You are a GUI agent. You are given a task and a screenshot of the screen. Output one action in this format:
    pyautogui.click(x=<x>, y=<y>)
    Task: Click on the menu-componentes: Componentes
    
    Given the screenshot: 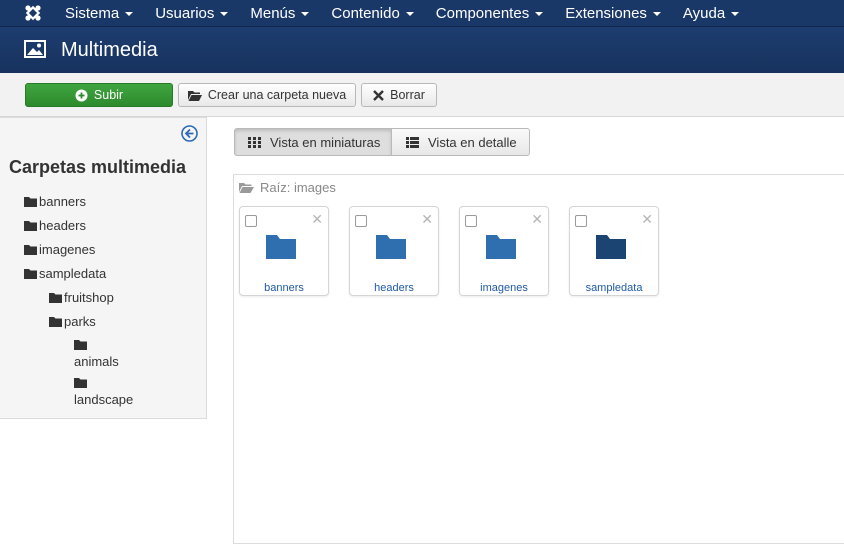 What is the action you would take?
    pyautogui.click(x=488, y=13)
    